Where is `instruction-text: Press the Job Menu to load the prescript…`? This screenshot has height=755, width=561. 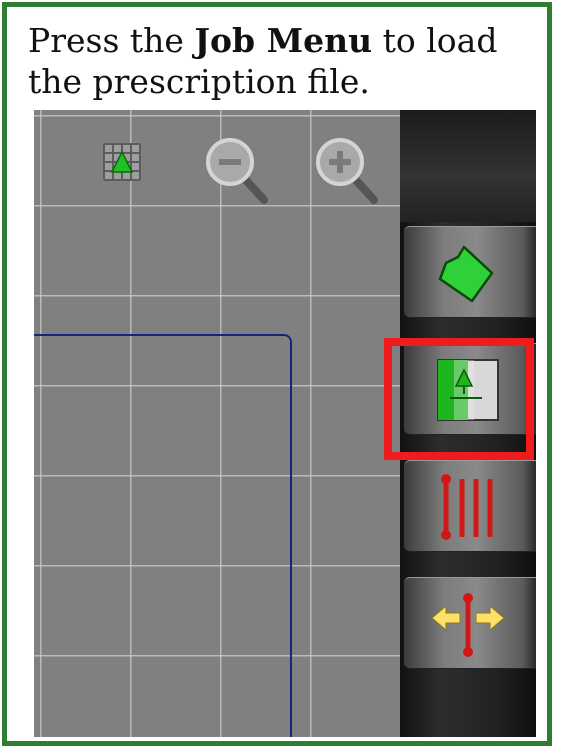
instruction-text: Press the Job Menu to load the prescript… is located at coordinates (285, 61).